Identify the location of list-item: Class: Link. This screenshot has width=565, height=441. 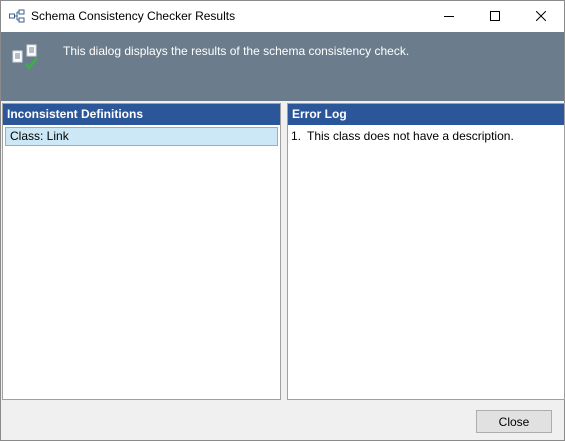
(141, 136).